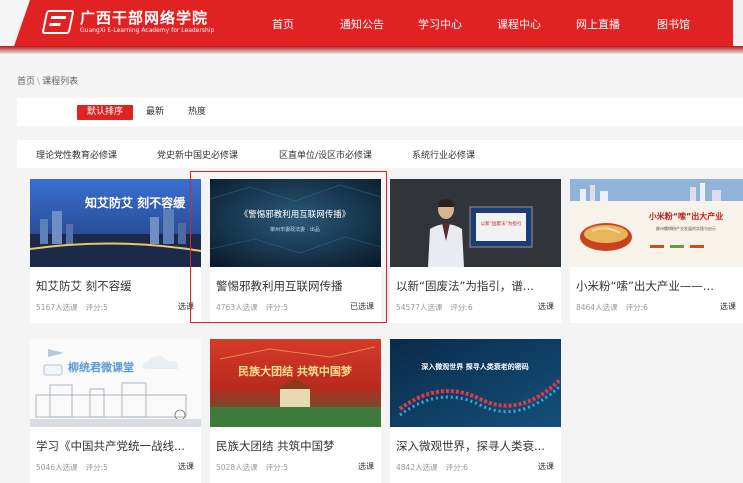 The width and height of the screenshot is (743, 483). I want to click on thumbnail-caption: 深入微观世界 探寻人类衰老的密码, so click(474, 366).